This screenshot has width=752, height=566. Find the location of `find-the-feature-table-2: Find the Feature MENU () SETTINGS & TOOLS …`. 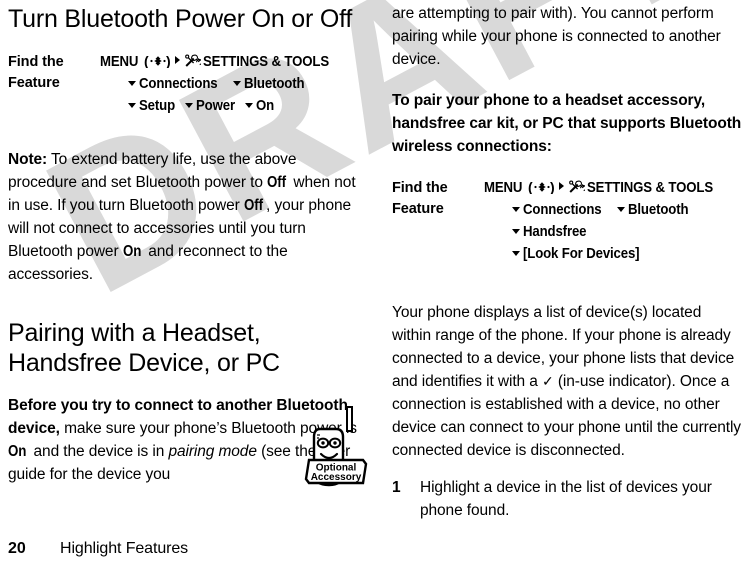

find-the-feature-table-2: Find the Feature MENU () SETTINGS & TOOLS … is located at coordinates (568, 221).